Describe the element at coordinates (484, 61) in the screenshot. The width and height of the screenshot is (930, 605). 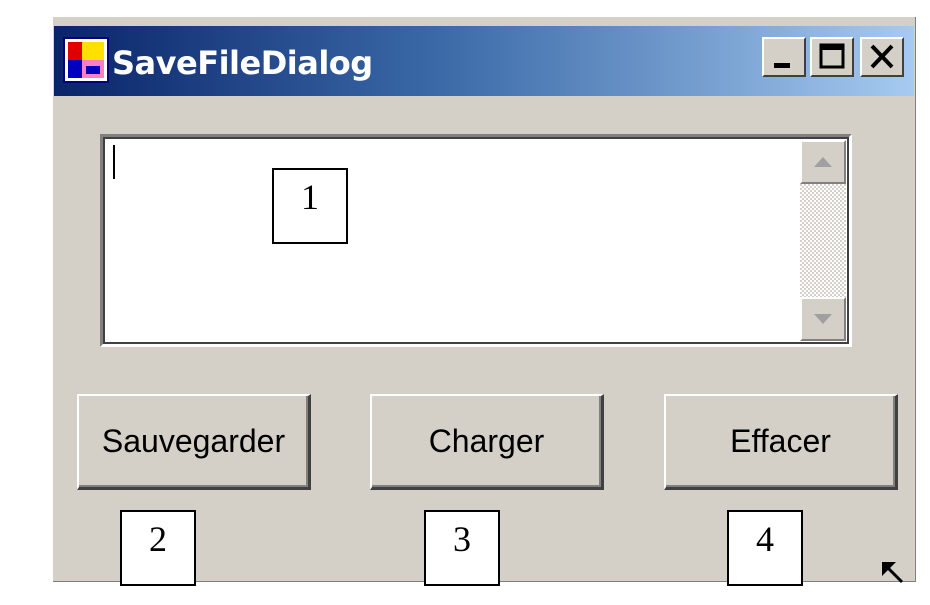
I see `title-bar: SaveFileDialog` at that location.